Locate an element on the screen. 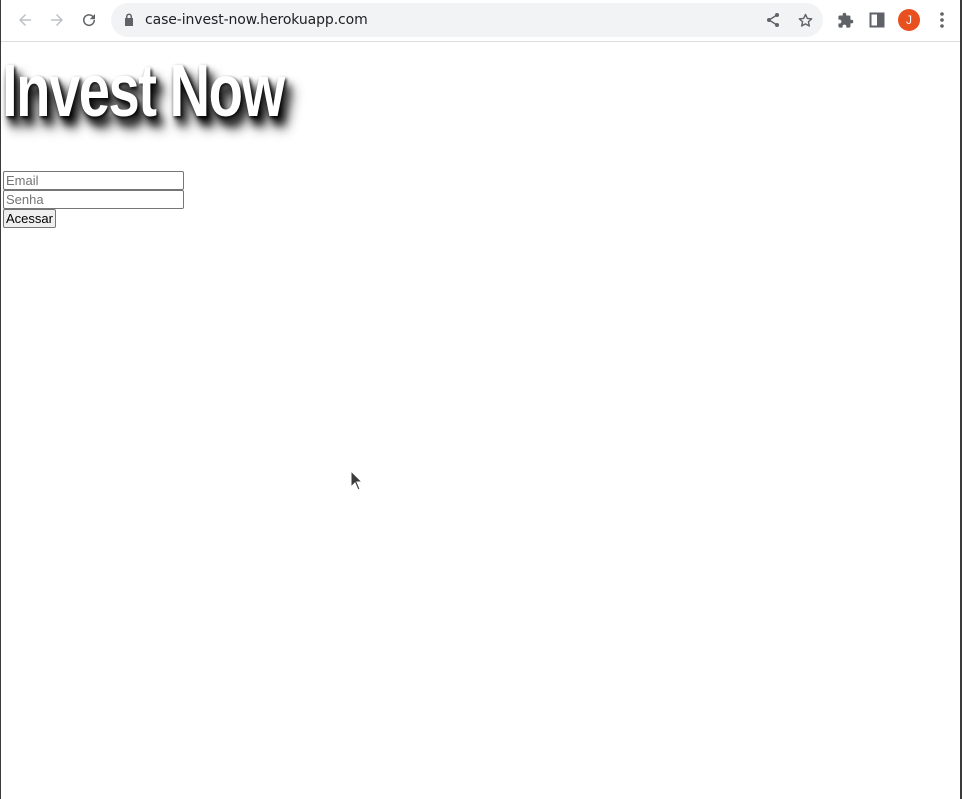  more-vert-icon is located at coordinates (942, 20).